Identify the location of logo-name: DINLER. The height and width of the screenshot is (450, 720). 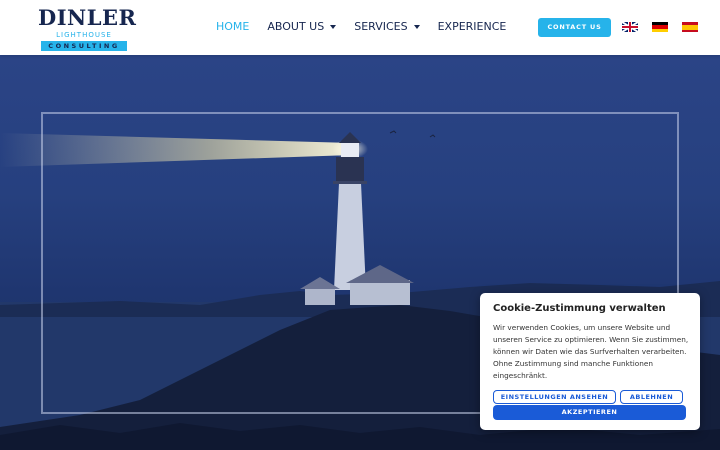
(87, 17).